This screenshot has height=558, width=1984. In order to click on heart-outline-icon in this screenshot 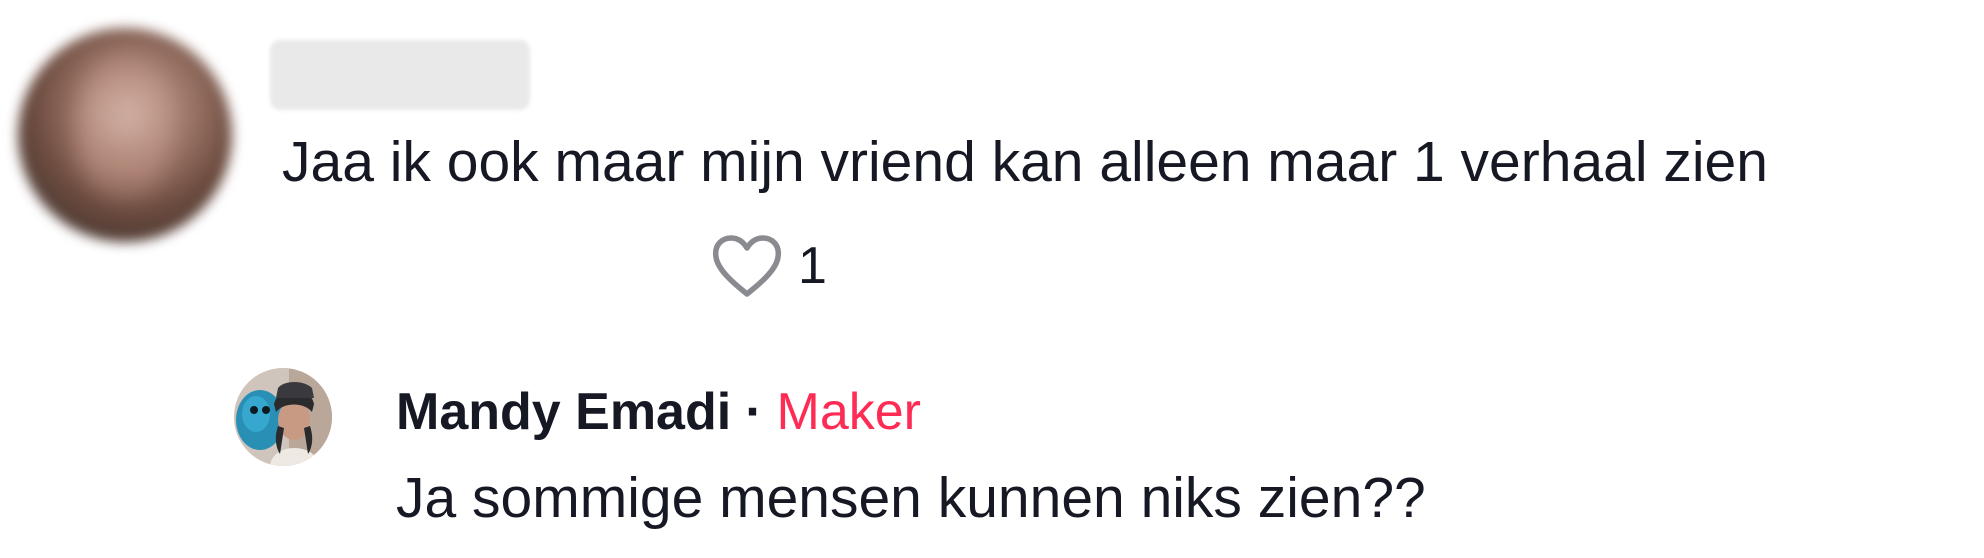, I will do `click(747, 266)`.